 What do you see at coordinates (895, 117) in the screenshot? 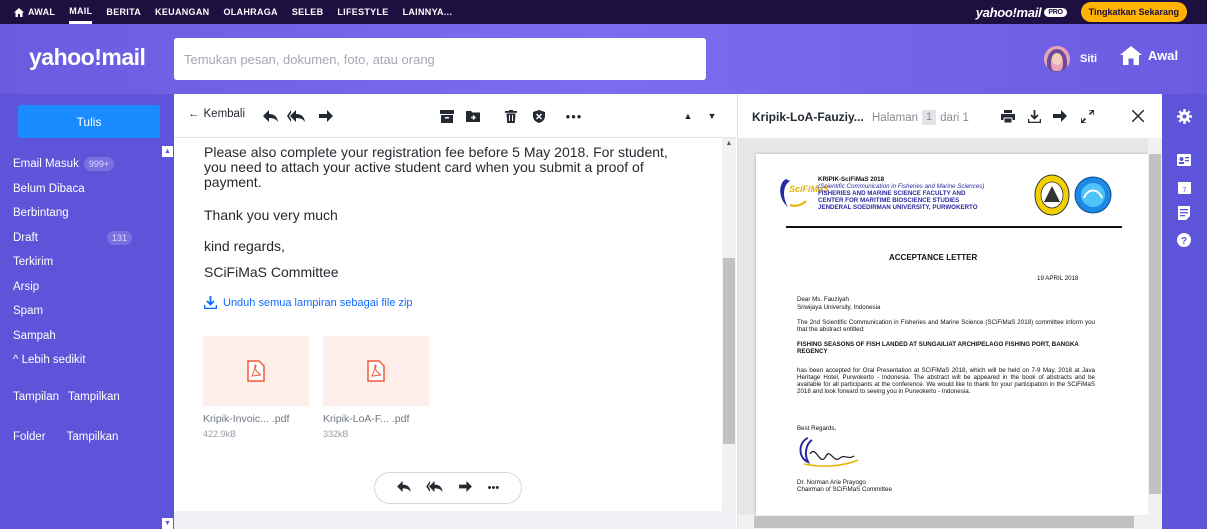
I see `page-label: Halaman` at bounding box center [895, 117].